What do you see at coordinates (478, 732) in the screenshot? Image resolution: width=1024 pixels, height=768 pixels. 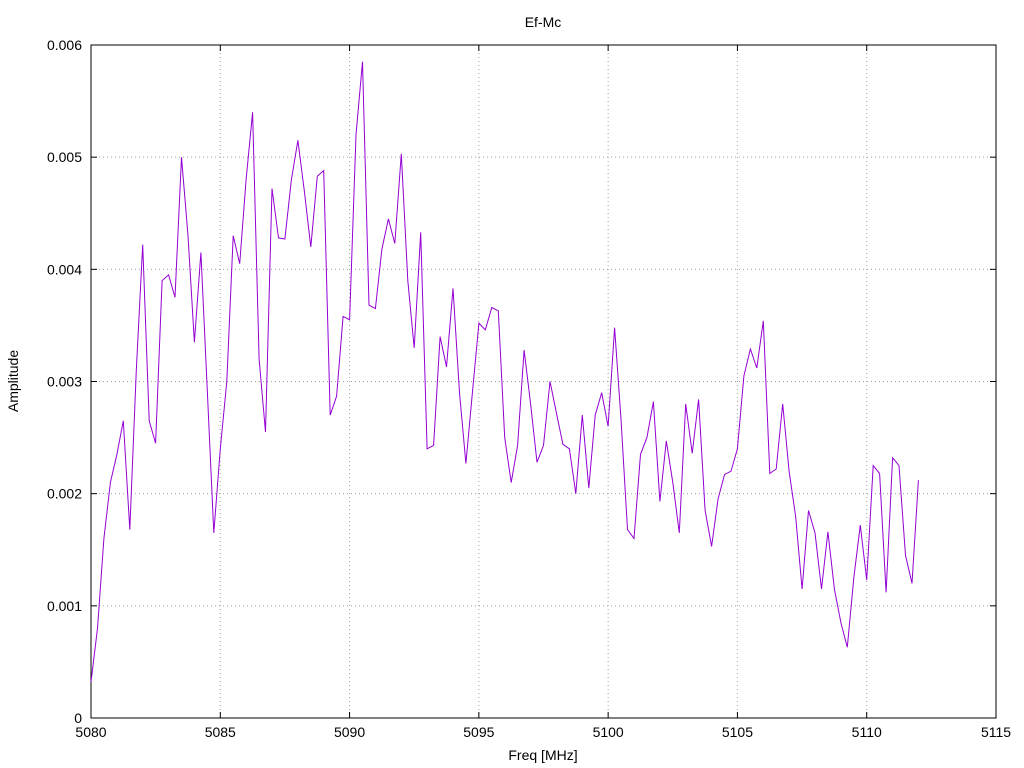 I see `x-tick-label: 5095` at bounding box center [478, 732].